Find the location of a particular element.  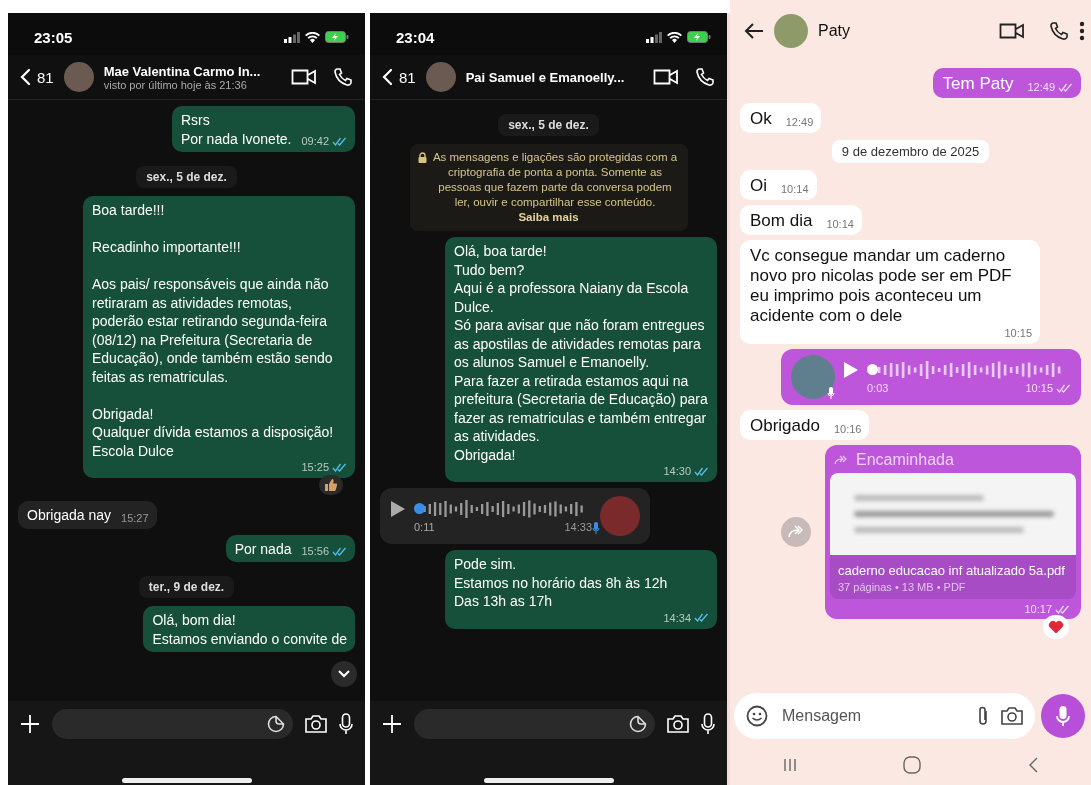

message-text: Pode sim. Estamos no horário das 8h às 12h Das 13h as 17h is located at coordinates (561, 583).